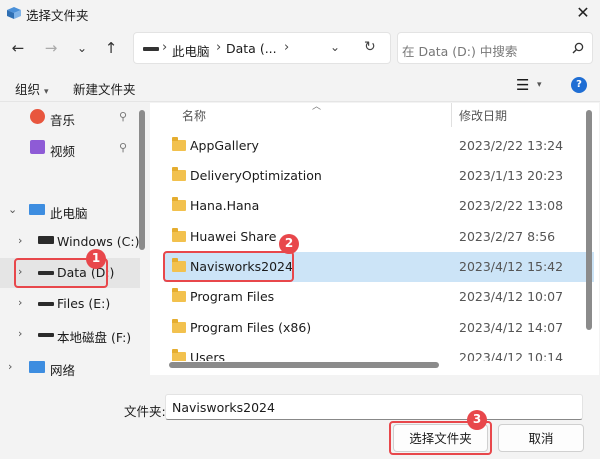  What do you see at coordinates (379, 206) in the screenshot?
I see `table-row: Hana.Hana 2023/2/22 13:08` at bounding box center [379, 206].